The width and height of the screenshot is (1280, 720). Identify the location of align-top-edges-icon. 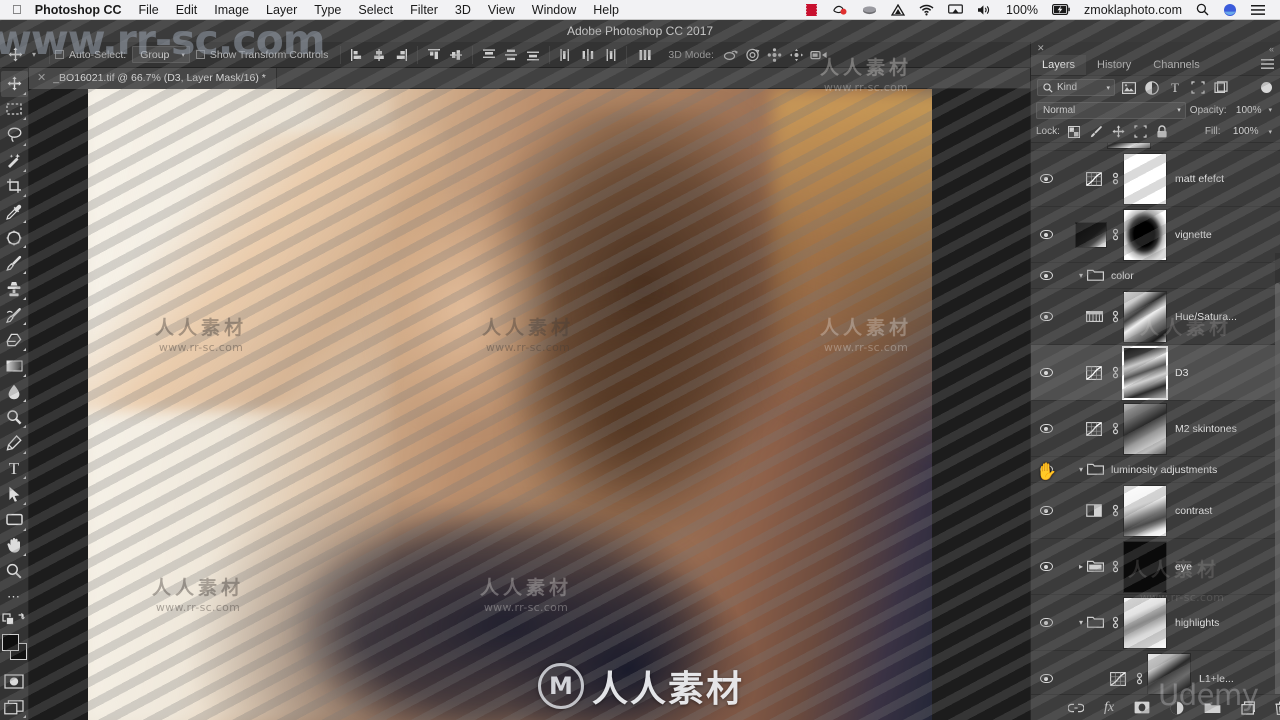
(434, 55).